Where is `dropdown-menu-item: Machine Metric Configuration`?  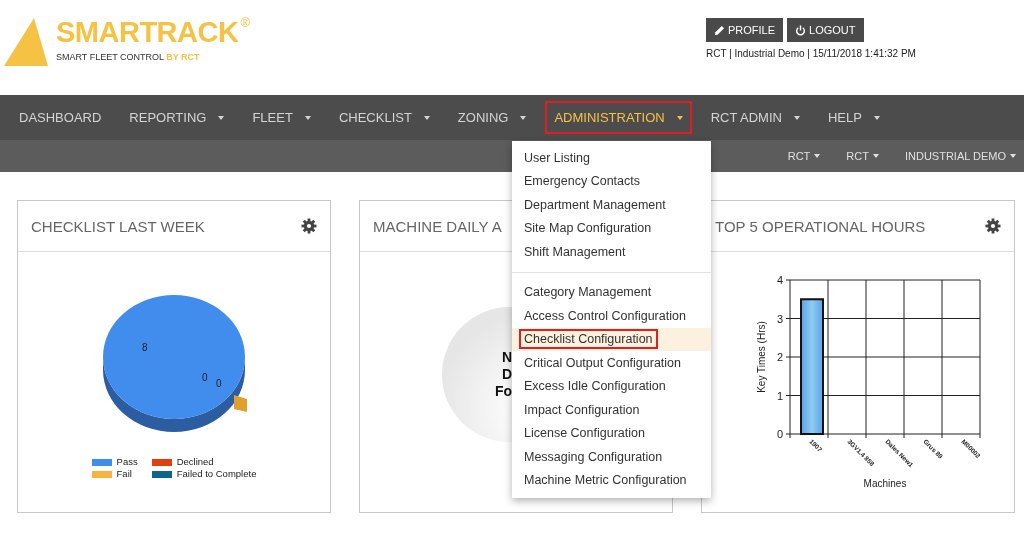
dropdown-menu-item: Machine Metric Configuration is located at coordinates (605, 480).